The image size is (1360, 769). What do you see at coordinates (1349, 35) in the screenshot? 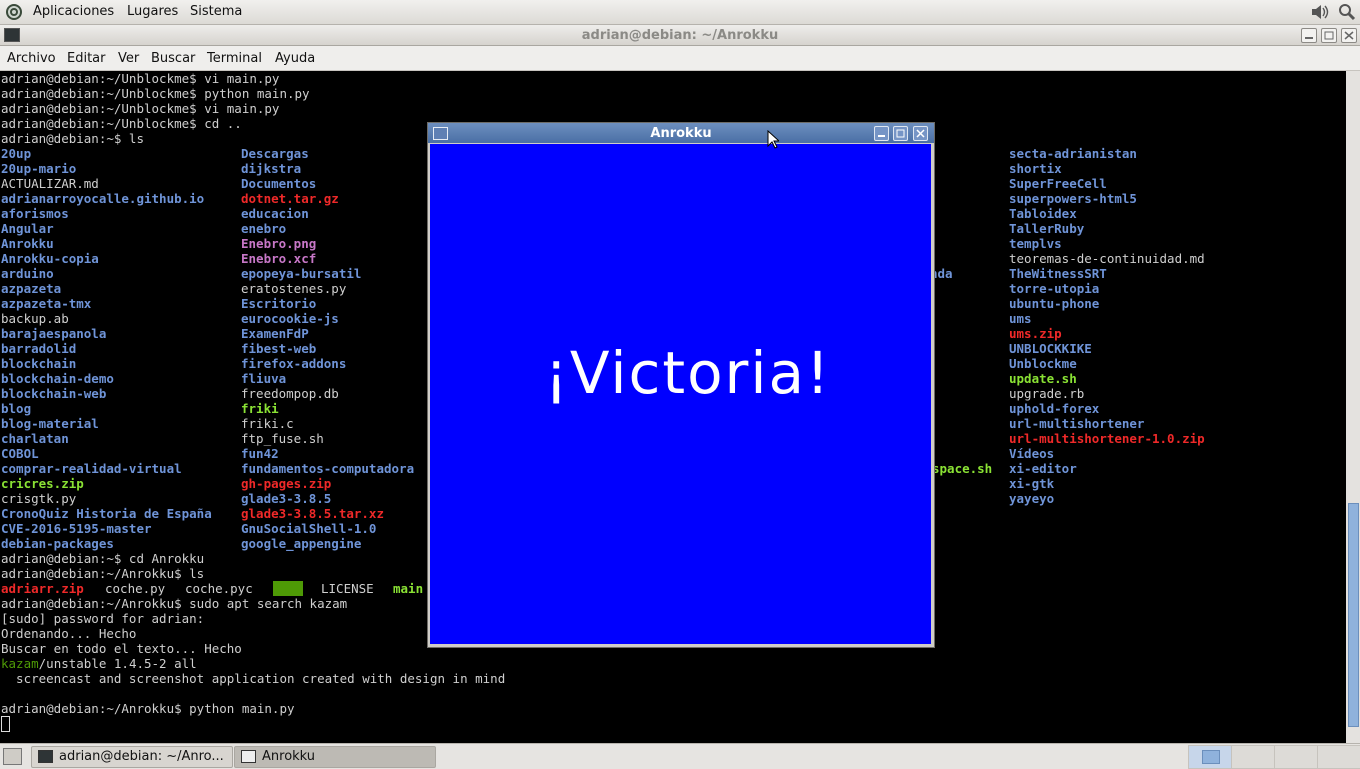
I see `close-button` at bounding box center [1349, 35].